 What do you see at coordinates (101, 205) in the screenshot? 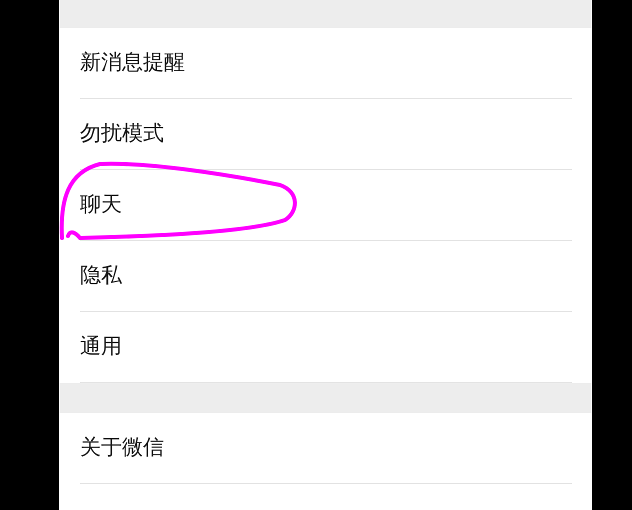
I see `settings-item: 聊天` at bounding box center [101, 205].